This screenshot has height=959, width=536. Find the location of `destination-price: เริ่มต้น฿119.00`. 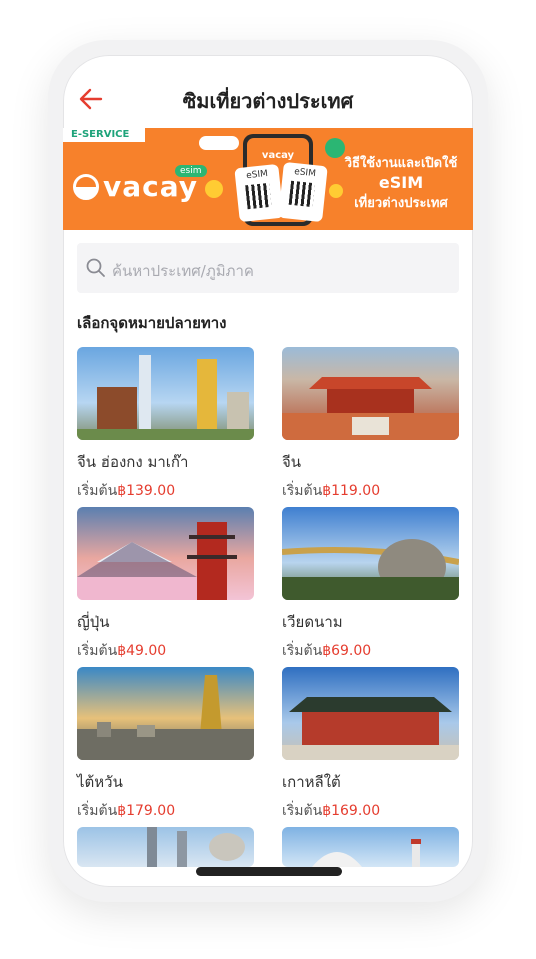

destination-price: เริ่มต้น฿119.00 is located at coordinates (331, 491).